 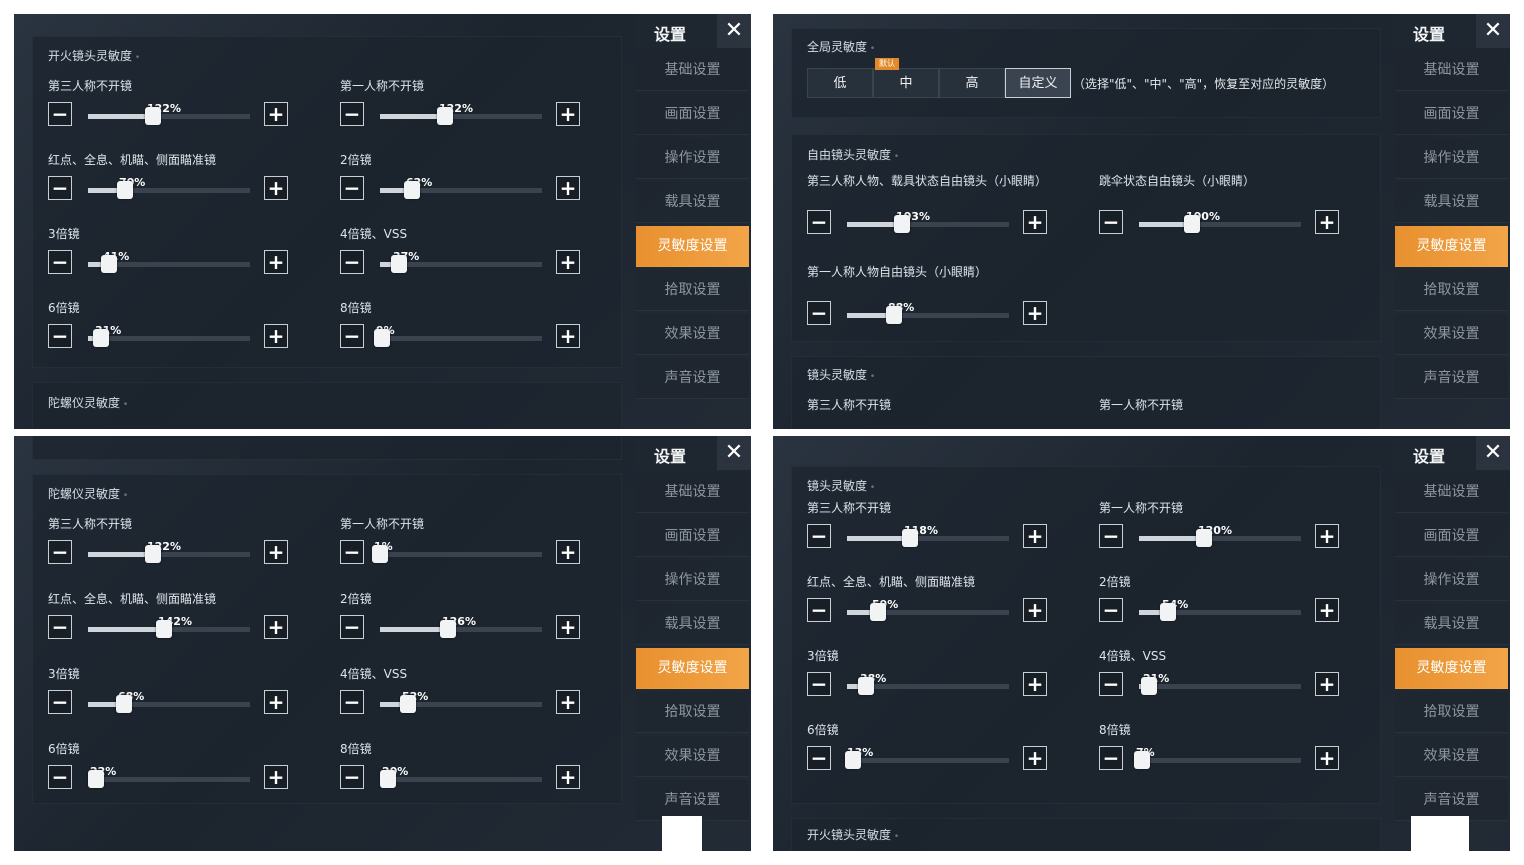 What do you see at coordinates (927, 757) in the screenshot?
I see `slider-track: 13%` at bounding box center [927, 757].